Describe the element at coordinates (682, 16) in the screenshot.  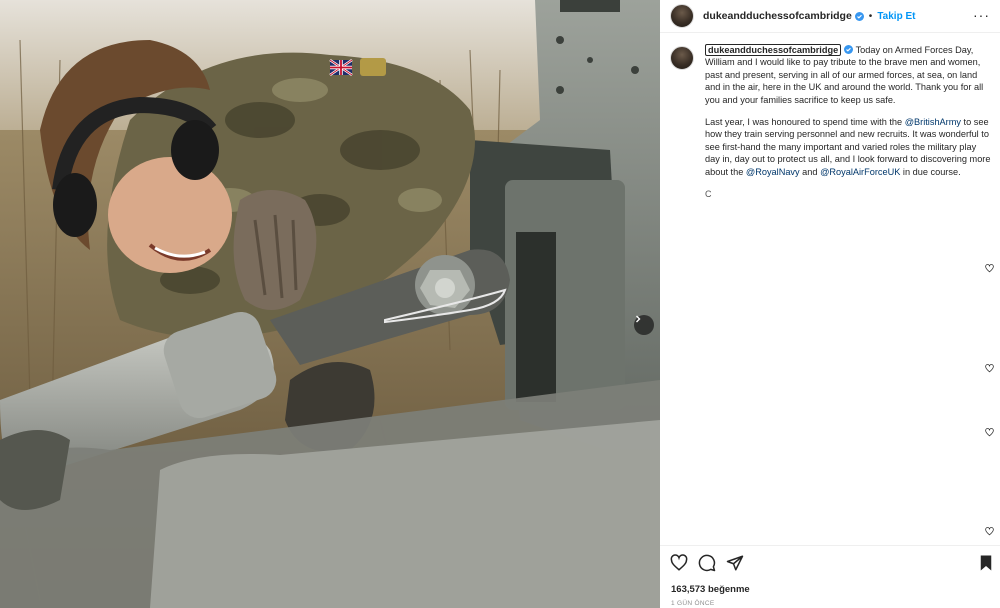
I see `avatar` at that location.